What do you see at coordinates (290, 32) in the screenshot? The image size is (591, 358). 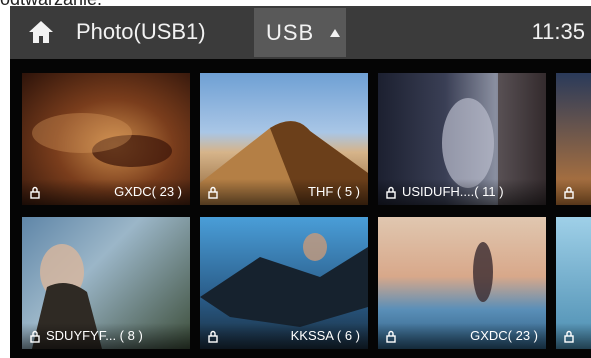 I see `source-label: USB` at bounding box center [290, 32].